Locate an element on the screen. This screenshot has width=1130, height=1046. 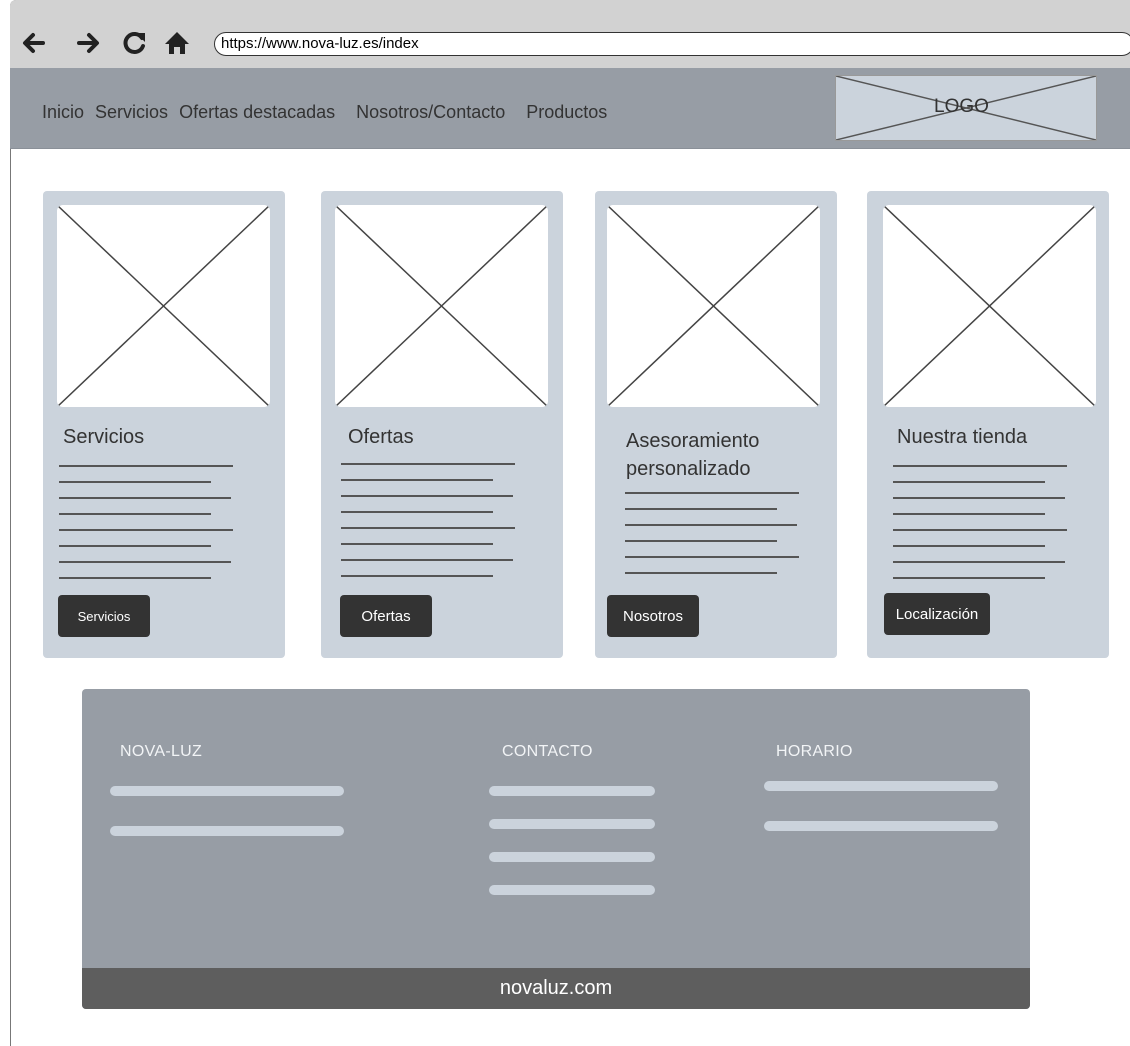
browser-toolbar: https://www.nova-luz.es/index is located at coordinates (570, 34).